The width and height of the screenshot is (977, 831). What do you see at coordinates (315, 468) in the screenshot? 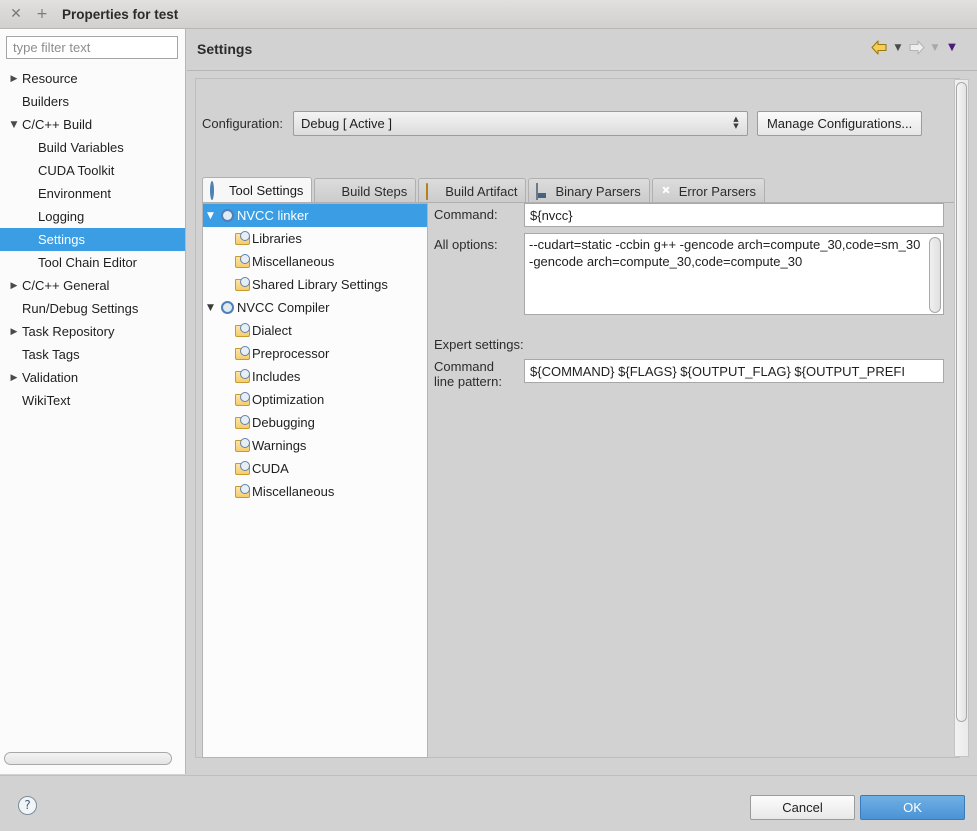
I see `tool-tree-item-cuda: CUDA` at bounding box center [315, 468].